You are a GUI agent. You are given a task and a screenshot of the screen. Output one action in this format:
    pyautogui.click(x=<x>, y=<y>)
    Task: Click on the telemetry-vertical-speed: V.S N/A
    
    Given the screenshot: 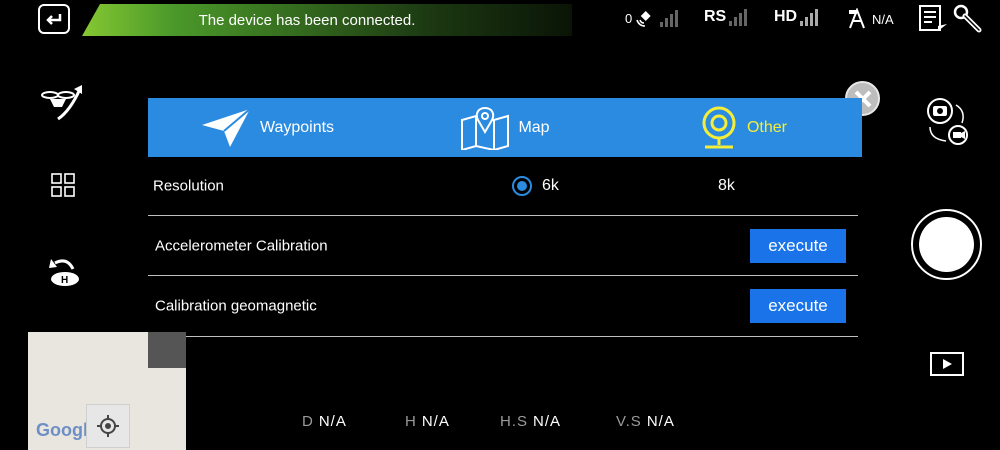 What is the action you would take?
    pyautogui.click(x=645, y=421)
    